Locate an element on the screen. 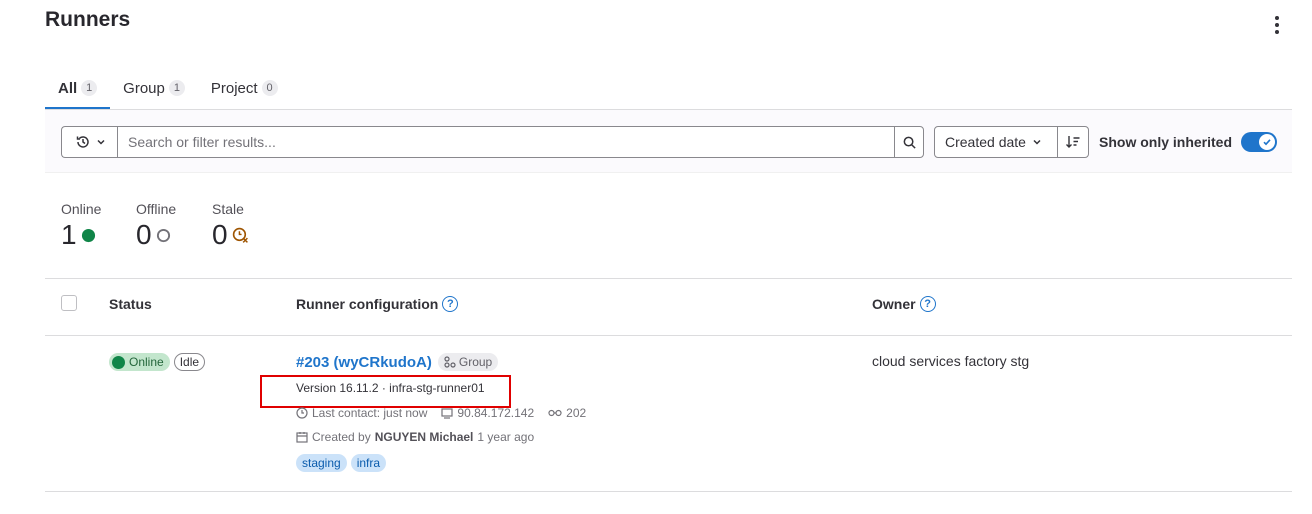  filter-bar: Created date Show only inherited is located at coordinates (668, 141).